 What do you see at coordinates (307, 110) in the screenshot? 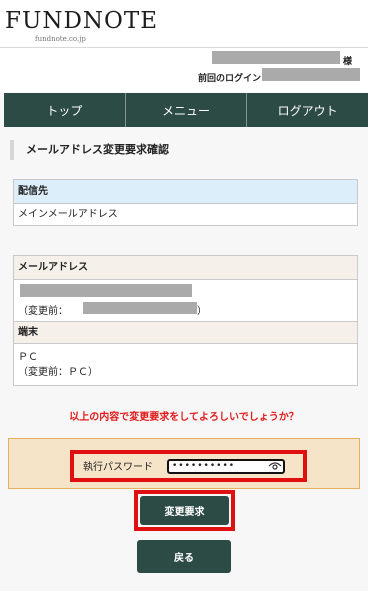
I see `nav-logout: ログアウト` at bounding box center [307, 110].